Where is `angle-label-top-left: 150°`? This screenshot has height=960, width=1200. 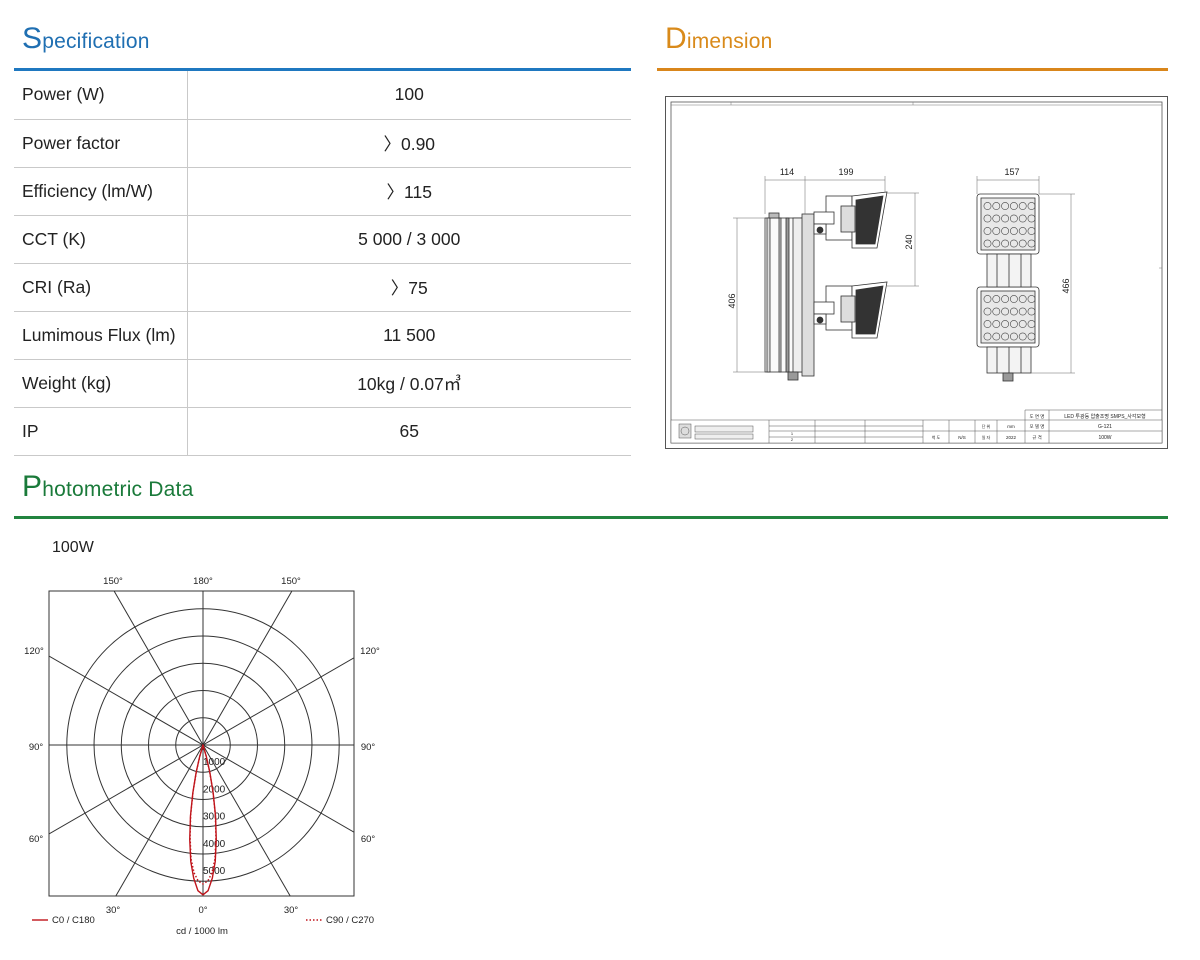 angle-label-top-left: 150° is located at coordinates (113, 581).